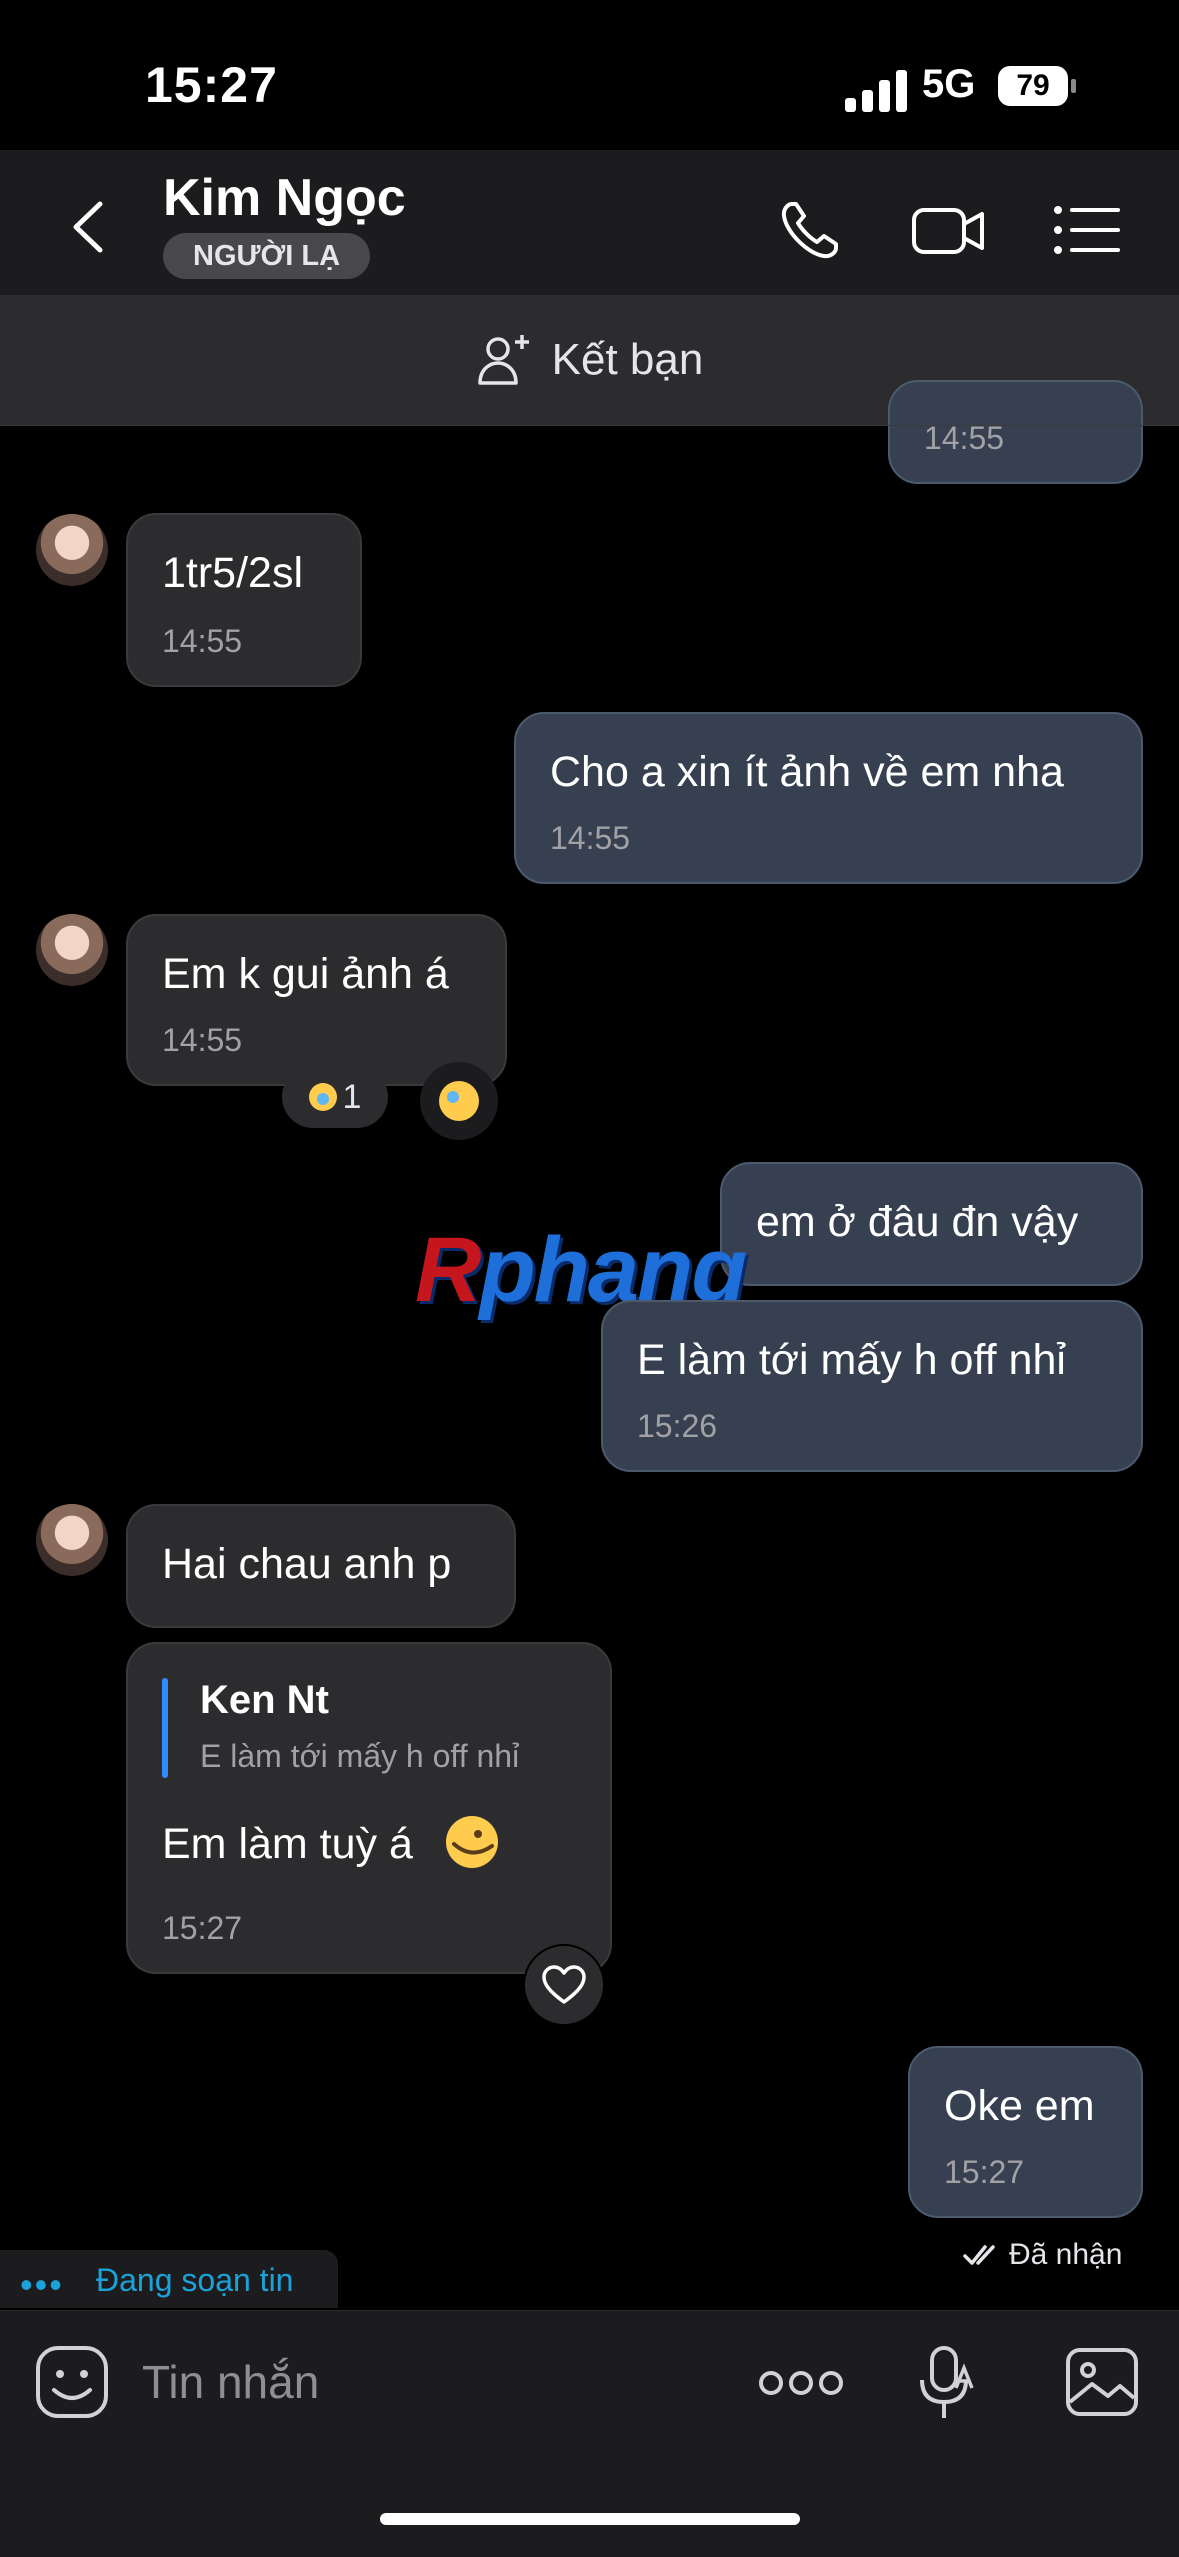  I want to click on delivery-status-text: Đã nhận, so click(1066, 2254).